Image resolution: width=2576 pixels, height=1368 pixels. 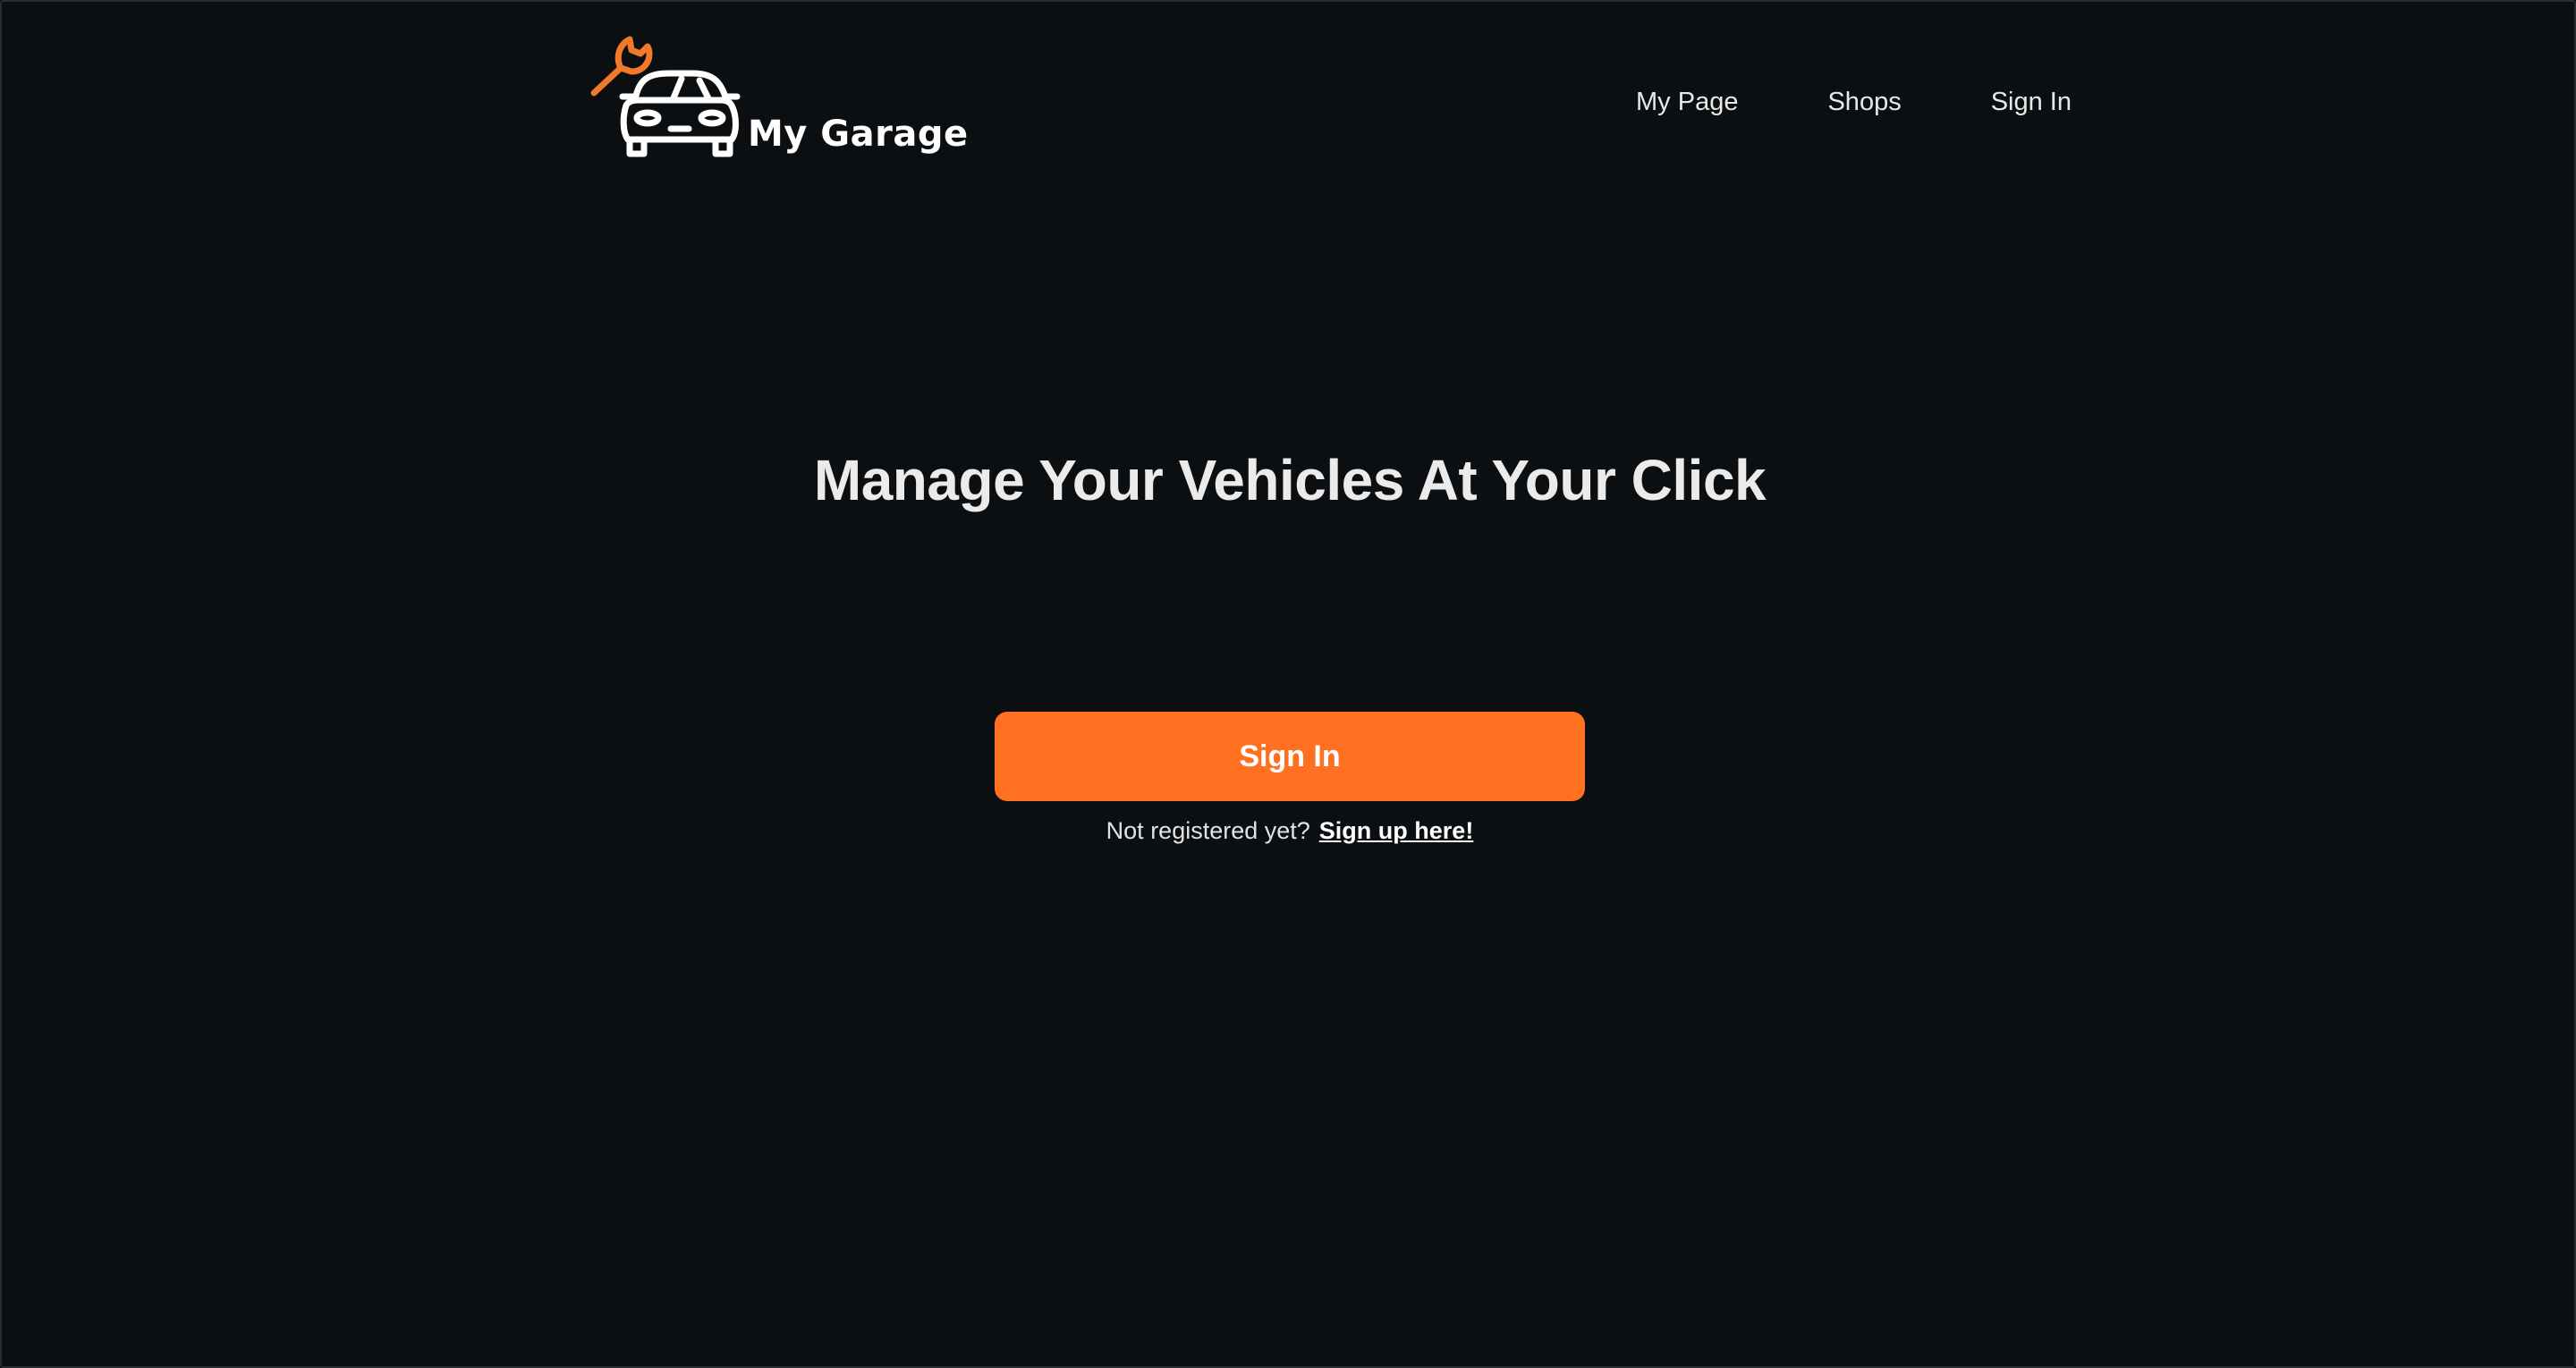 I want to click on page-title: Manage Your Vehicles At Your Click, so click(x=1290, y=480).